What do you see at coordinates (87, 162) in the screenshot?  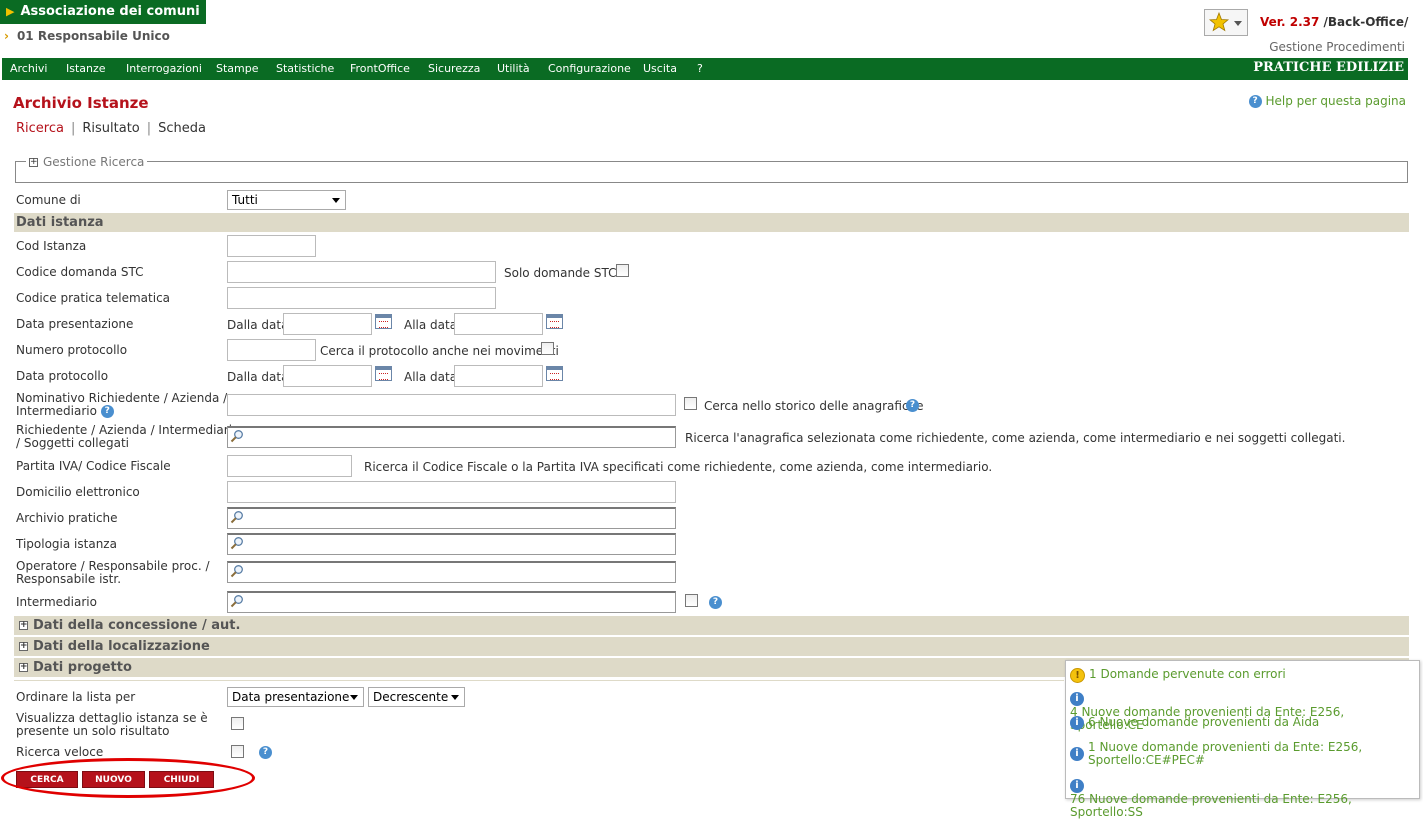 I see `gestione-ricerca-toggle: + Gestione Ricerca` at bounding box center [87, 162].